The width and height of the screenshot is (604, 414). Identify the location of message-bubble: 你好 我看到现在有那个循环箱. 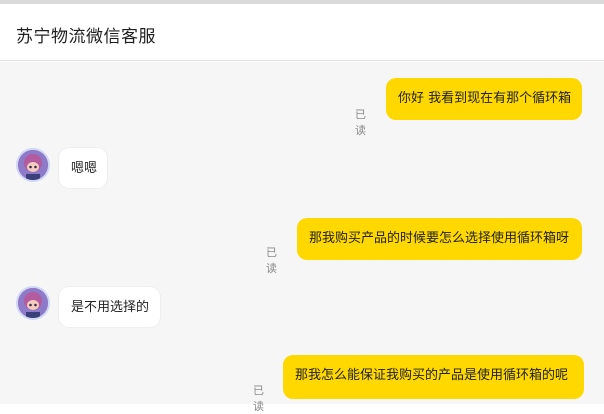
(484, 99).